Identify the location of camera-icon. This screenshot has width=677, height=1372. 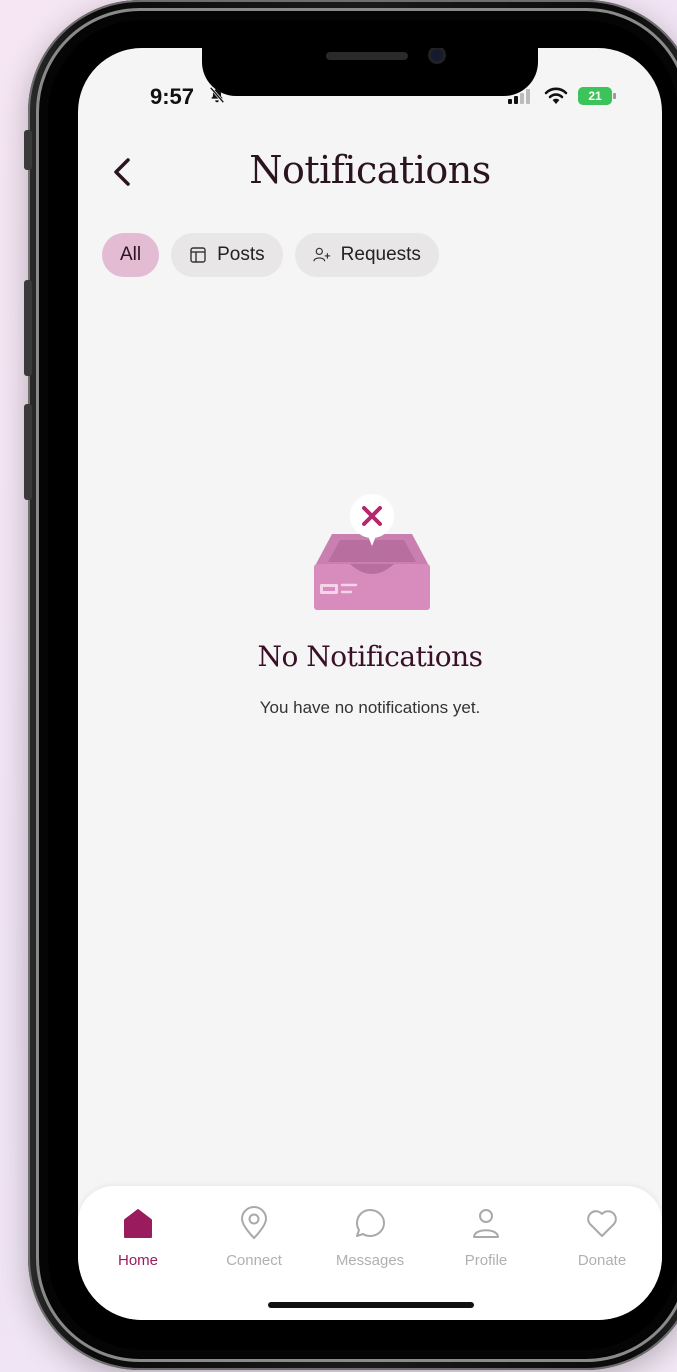
(437, 56).